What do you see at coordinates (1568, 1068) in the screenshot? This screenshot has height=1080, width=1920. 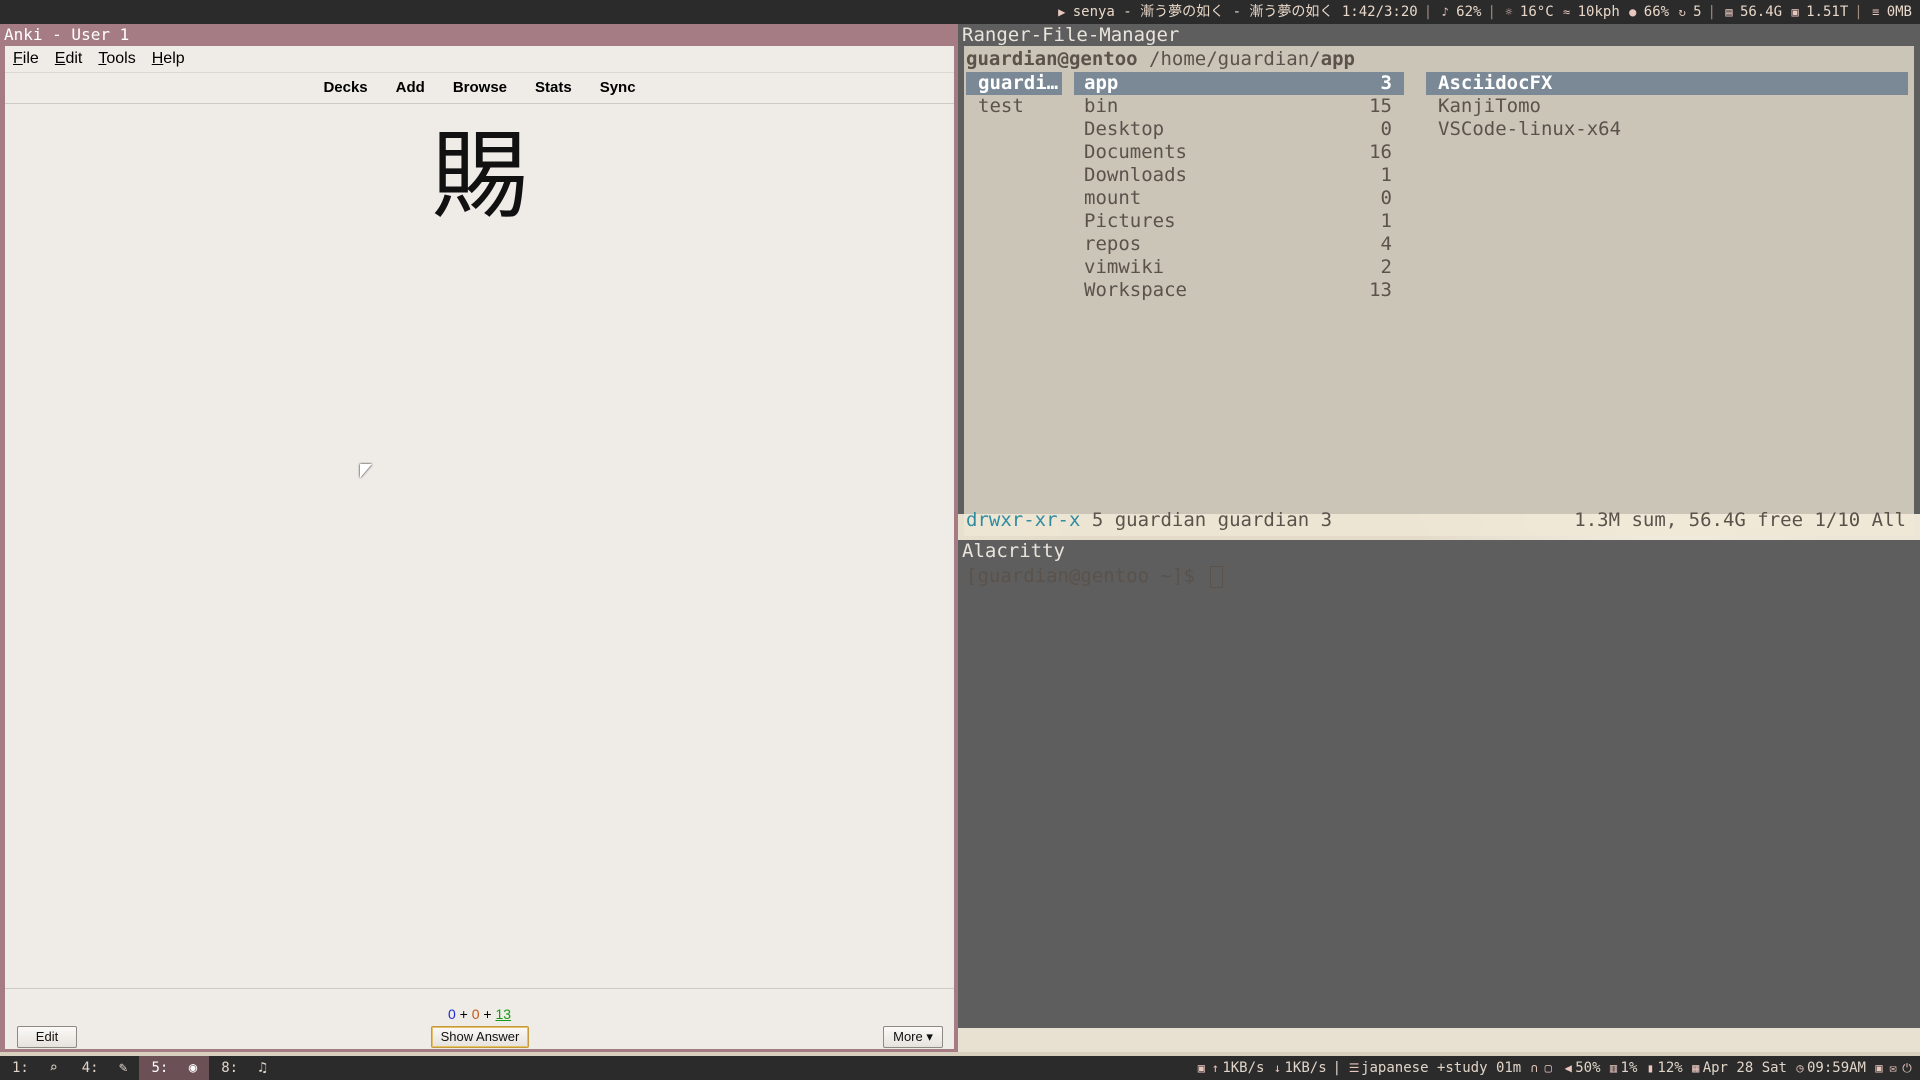 I see `speaker-icon: ◀` at bounding box center [1568, 1068].